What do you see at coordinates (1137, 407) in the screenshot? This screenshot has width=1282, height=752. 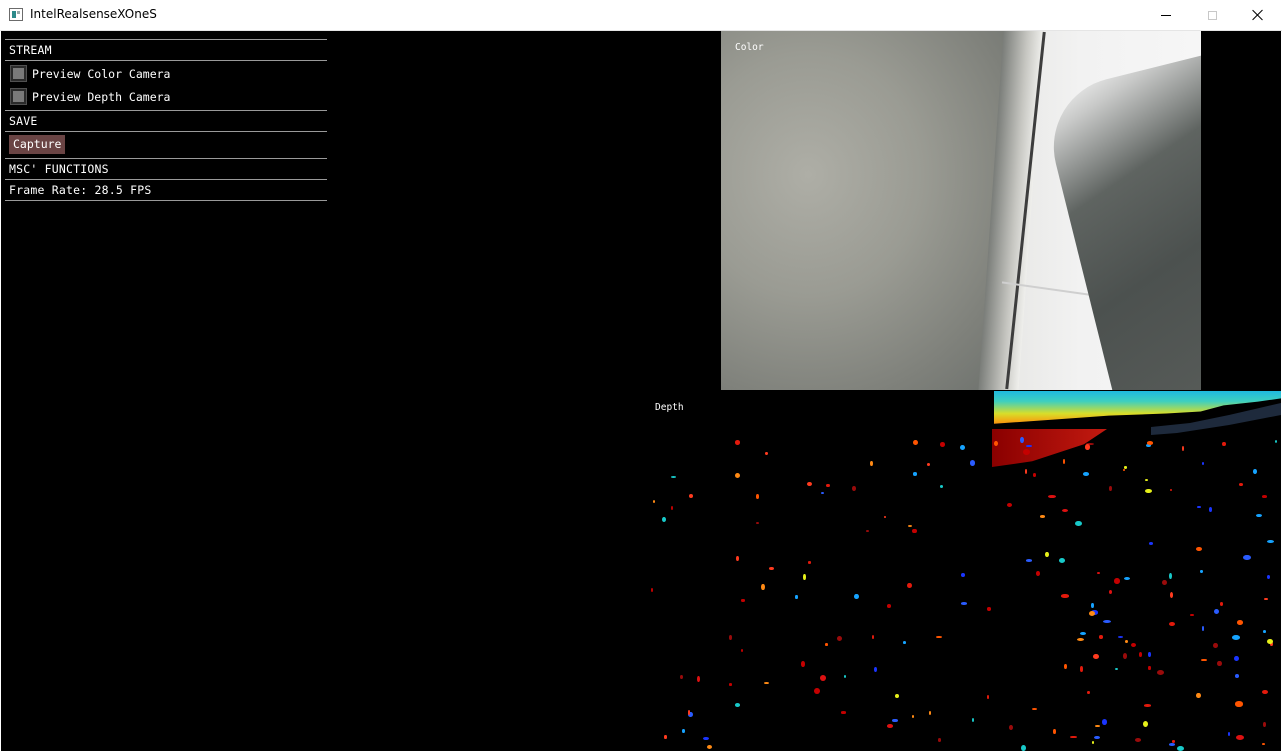 I see `depth-gradient-band` at bounding box center [1137, 407].